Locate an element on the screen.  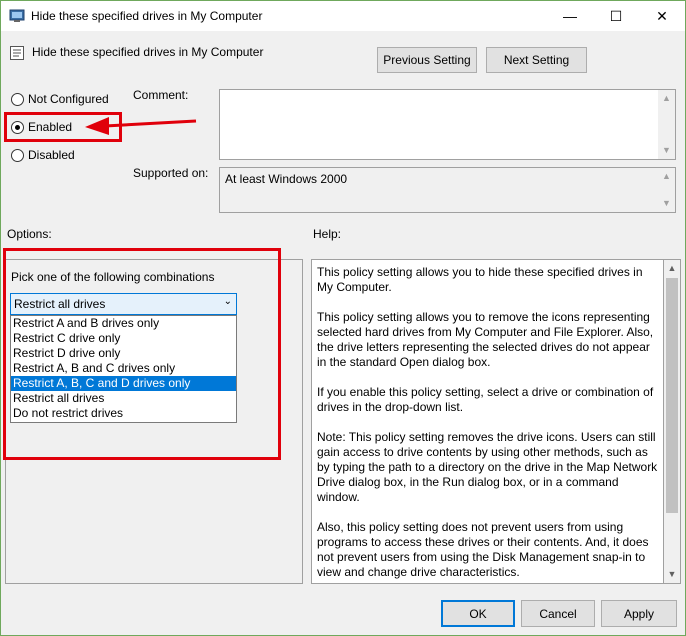
options-heading: Options: is located at coordinates (29, 234).